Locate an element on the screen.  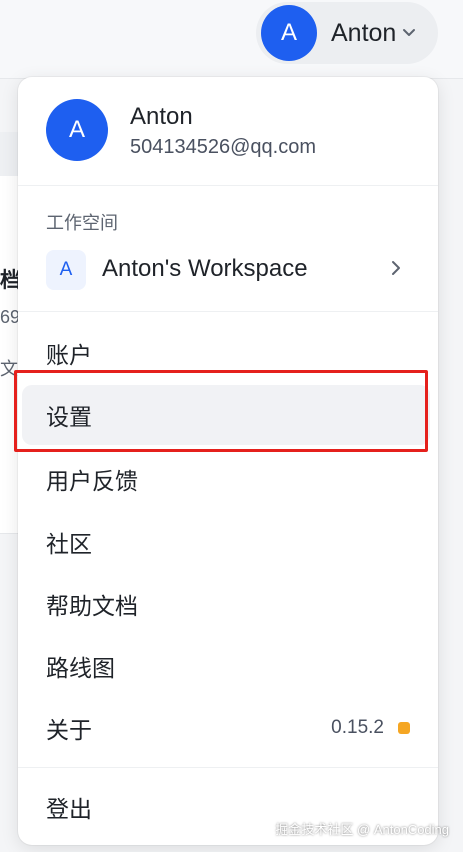
profile-name: Anton is located at coordinates (161, 116).